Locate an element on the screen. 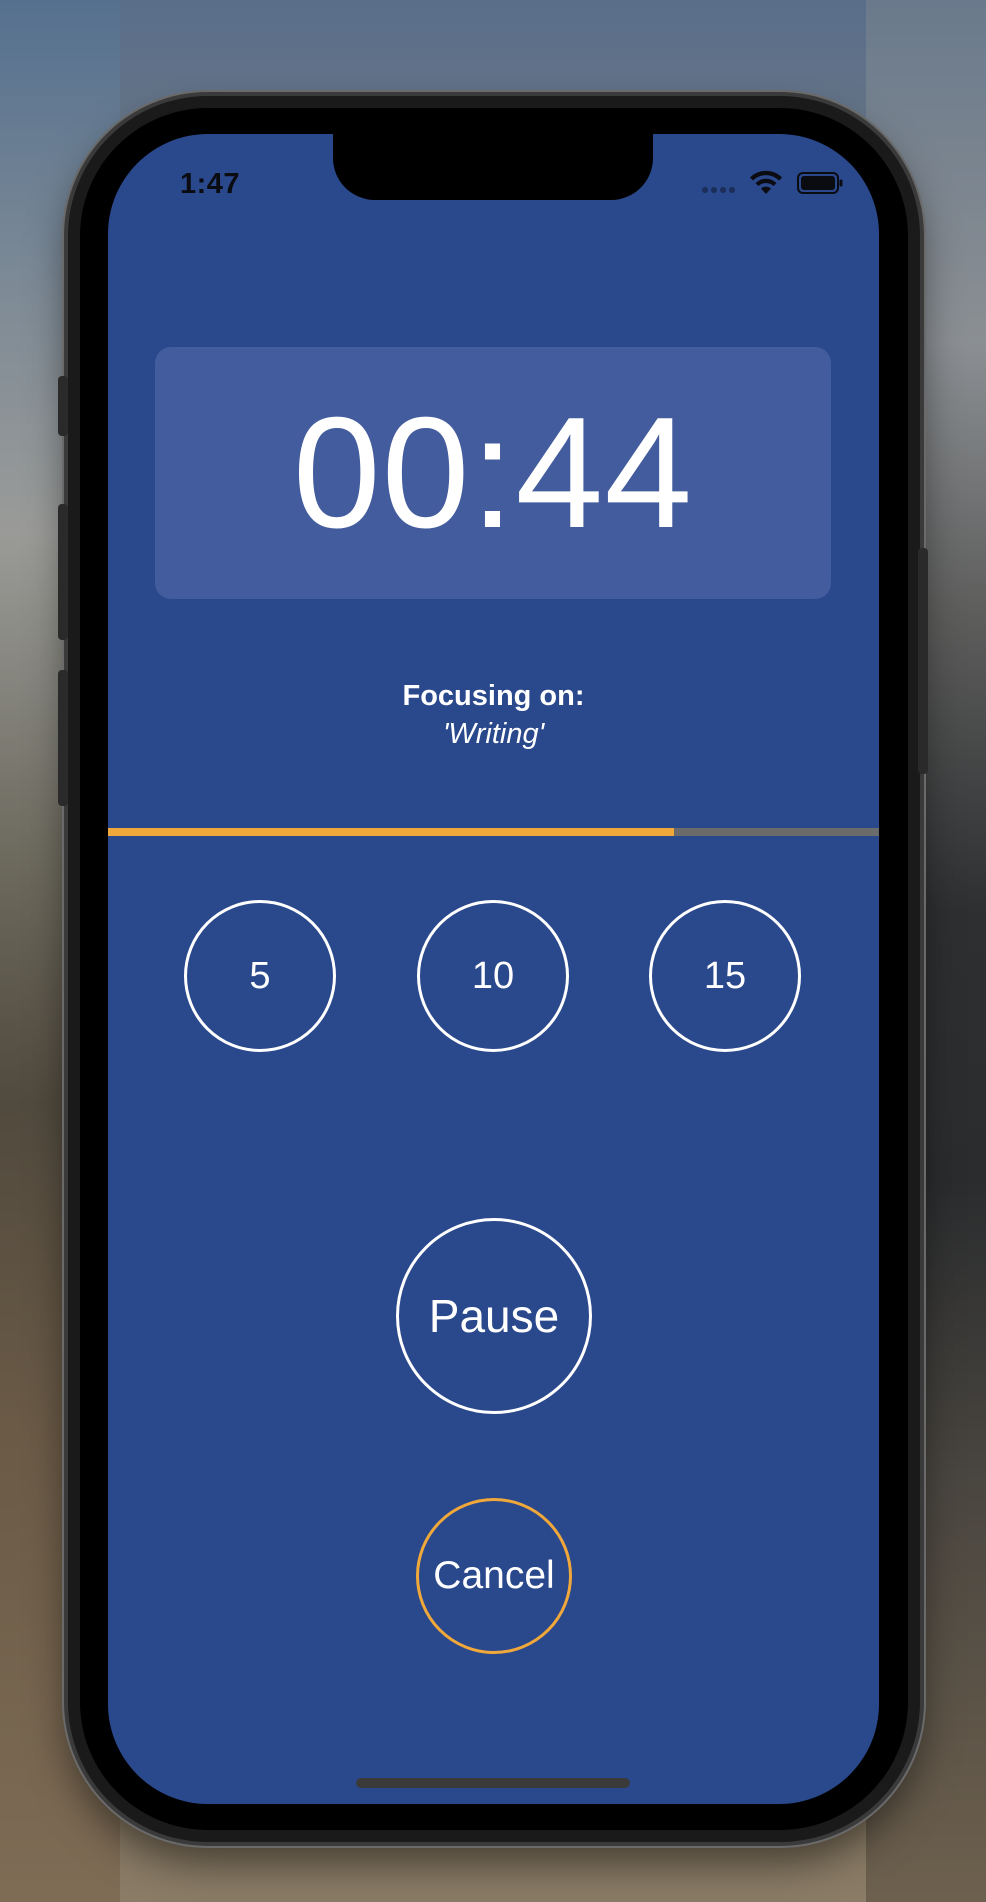  timer-display: 00:44 is located at coordinates (493, 473).